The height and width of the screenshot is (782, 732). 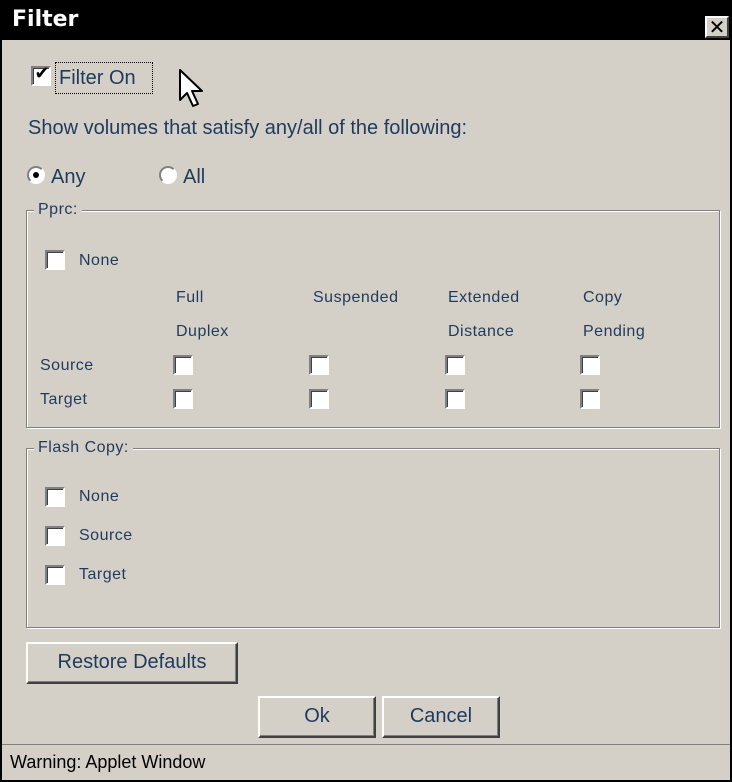 What do you see at coordinates (590, 365) in the screenshot?
I see `pprc-source-copy-pending-checkbox` at bounding box center [590, 365].